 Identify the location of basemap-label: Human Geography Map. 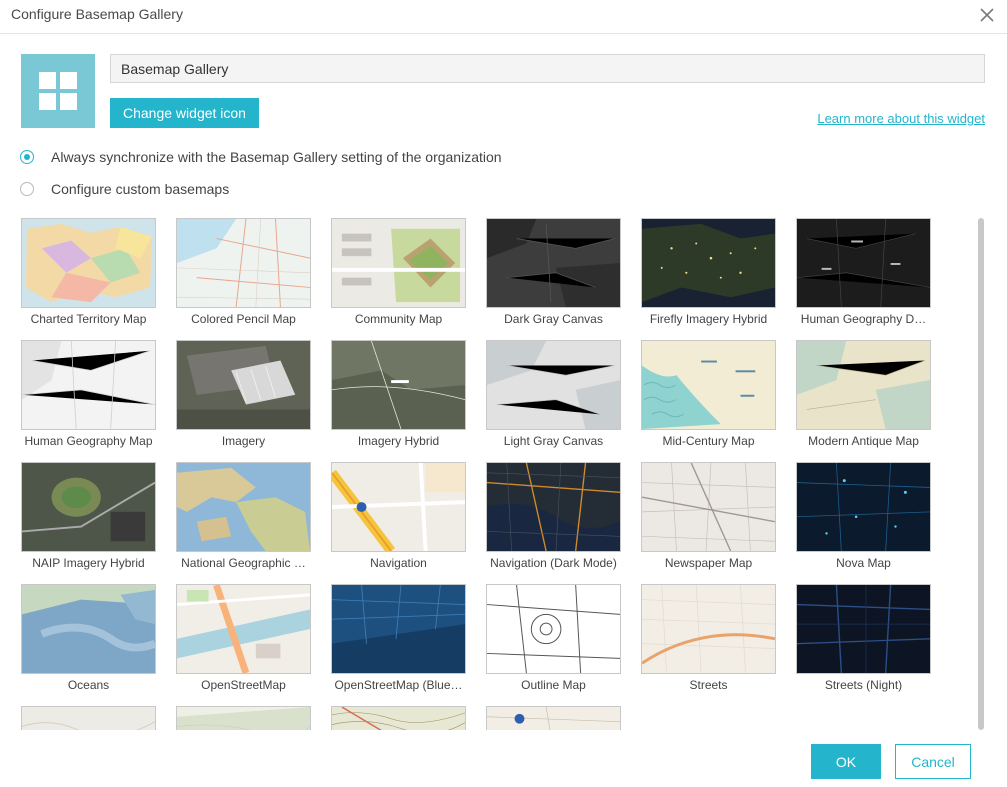
(88, 441).